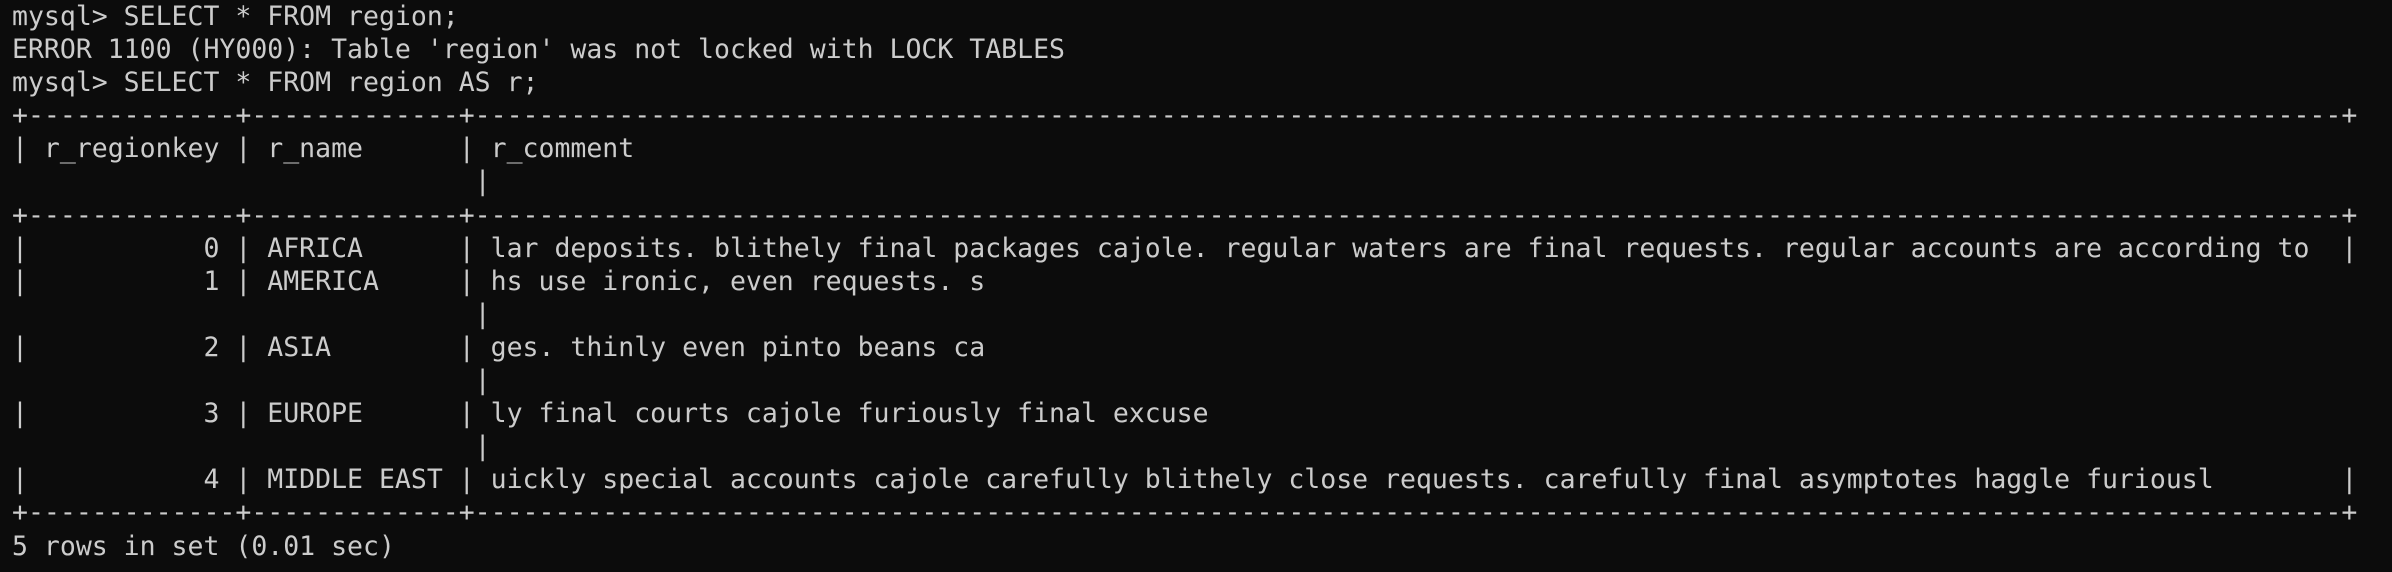  What do you see at coordinates (275, 83) in the screenshot?
I see `prompt-line: mysql> SELECT * FROM region AS r;` at bounding box center [275, 83].